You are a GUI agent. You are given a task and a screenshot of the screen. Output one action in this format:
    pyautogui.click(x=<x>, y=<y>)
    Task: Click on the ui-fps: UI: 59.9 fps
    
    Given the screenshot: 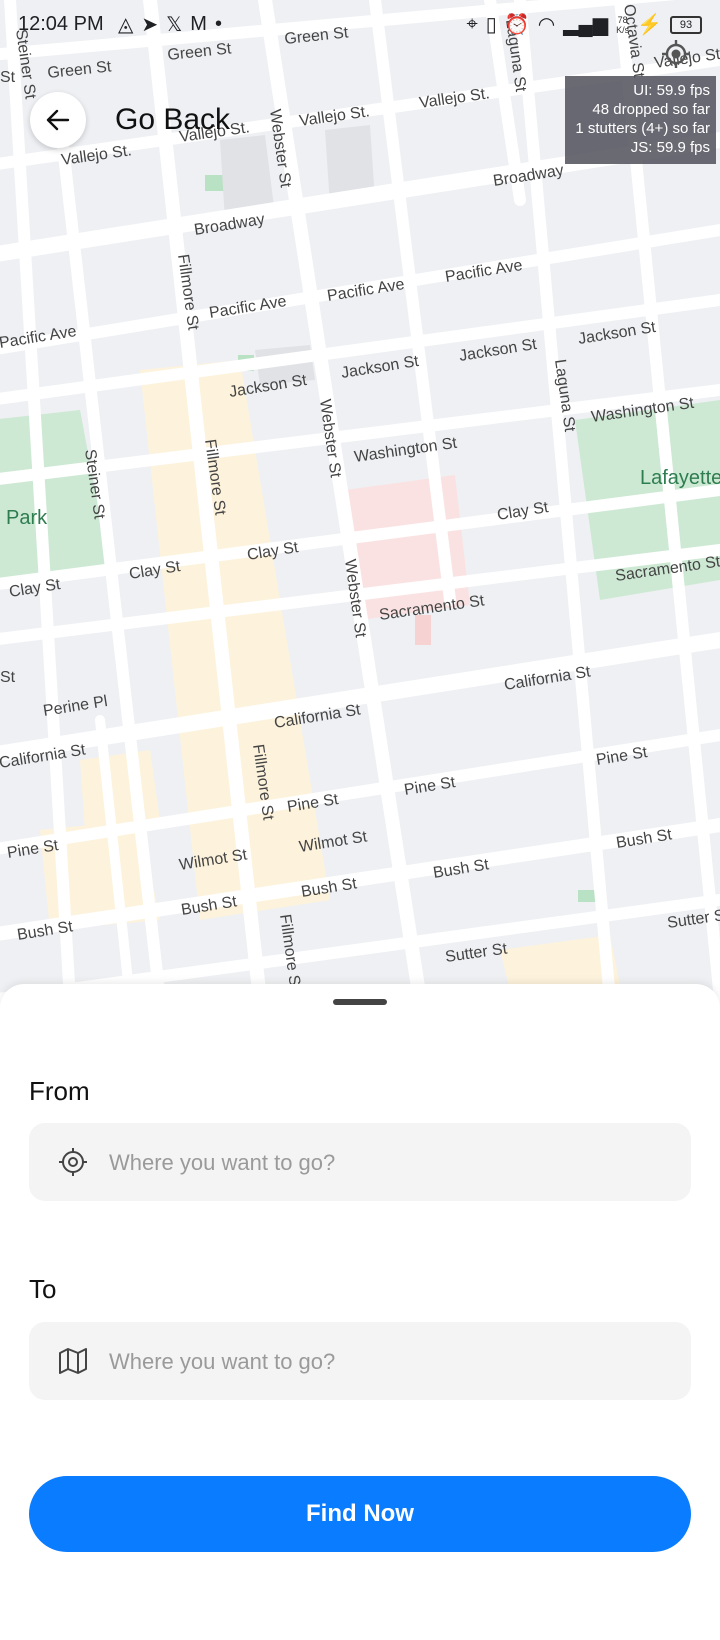 What is the action you would take?
    pyautogui.click(x=671, y=90)
    